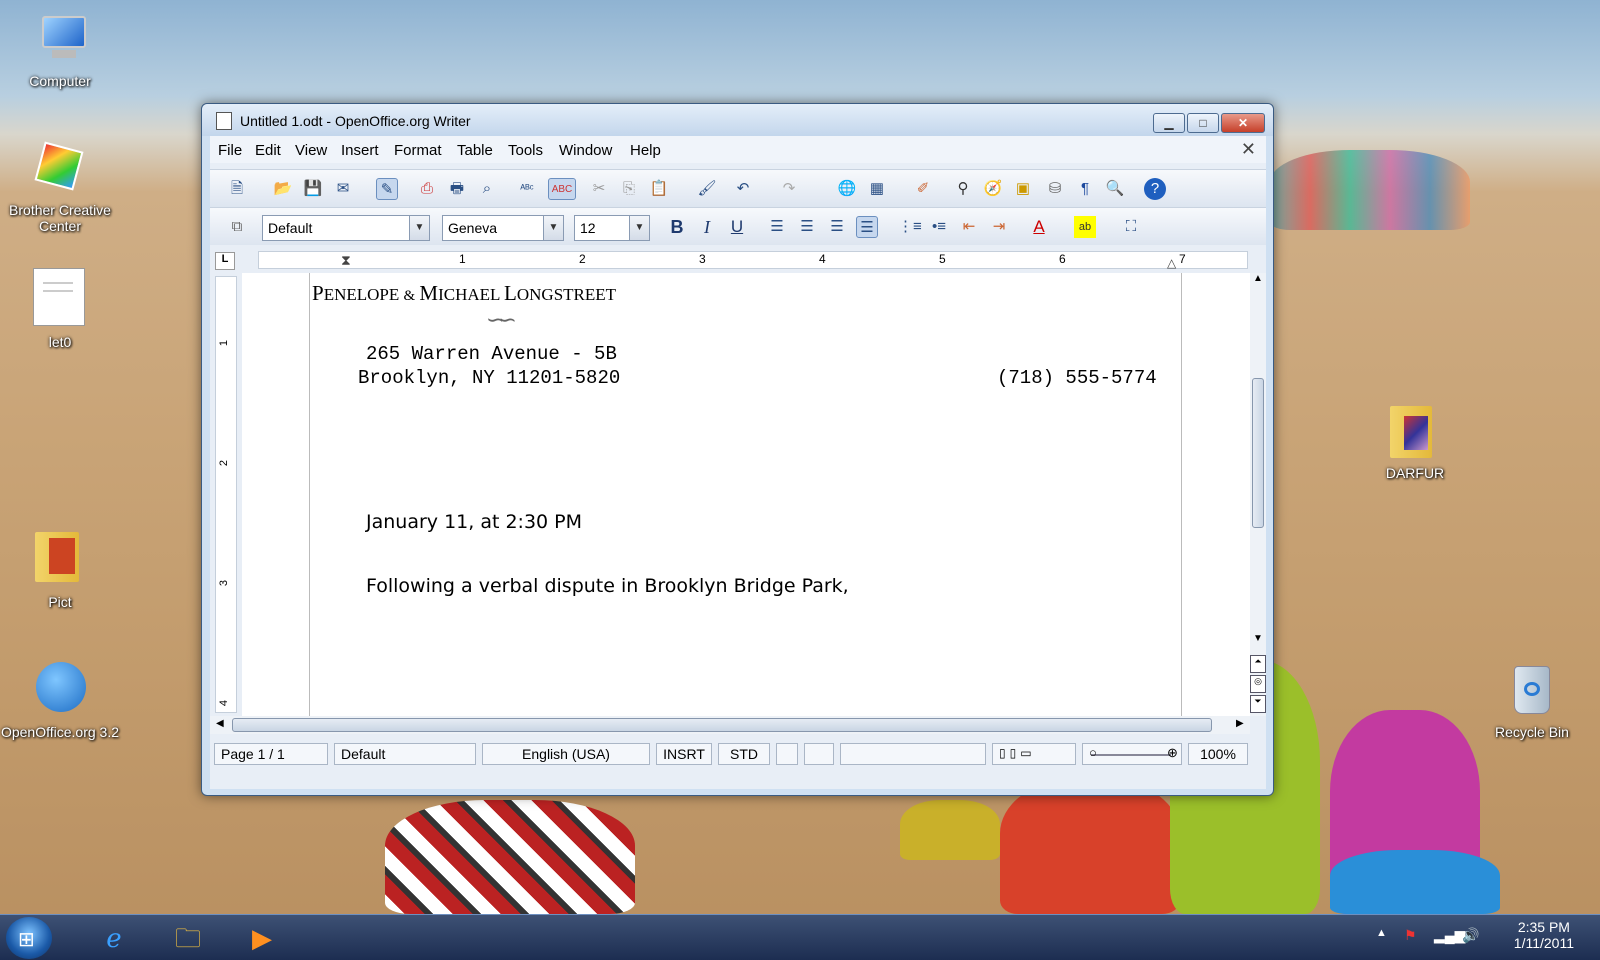  What do you see at coordinates (62, 602) in the screenshot?
I see `desktop-label-pict: Pict` at bounding box center [62, 602].